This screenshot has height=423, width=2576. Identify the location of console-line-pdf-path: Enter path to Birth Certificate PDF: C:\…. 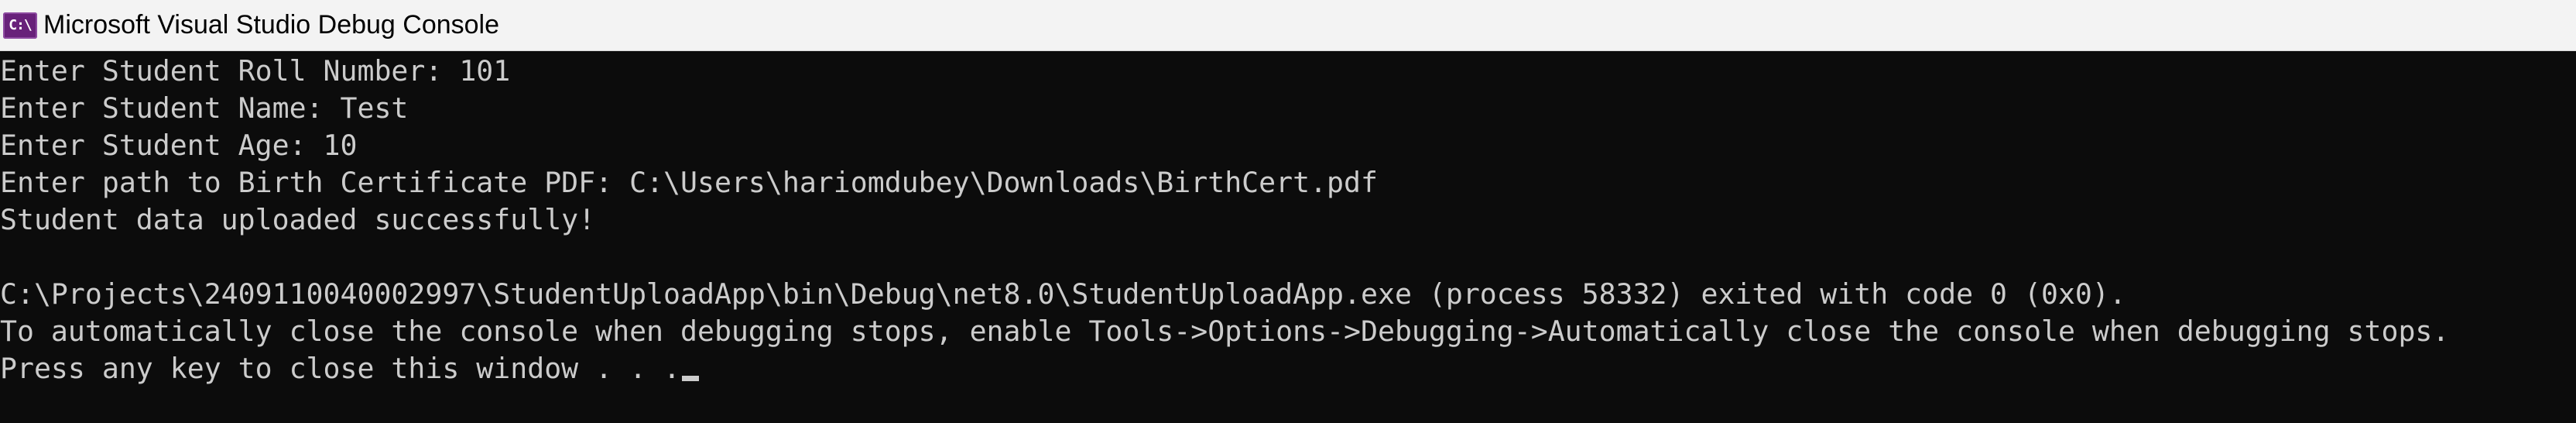
(689, 183).